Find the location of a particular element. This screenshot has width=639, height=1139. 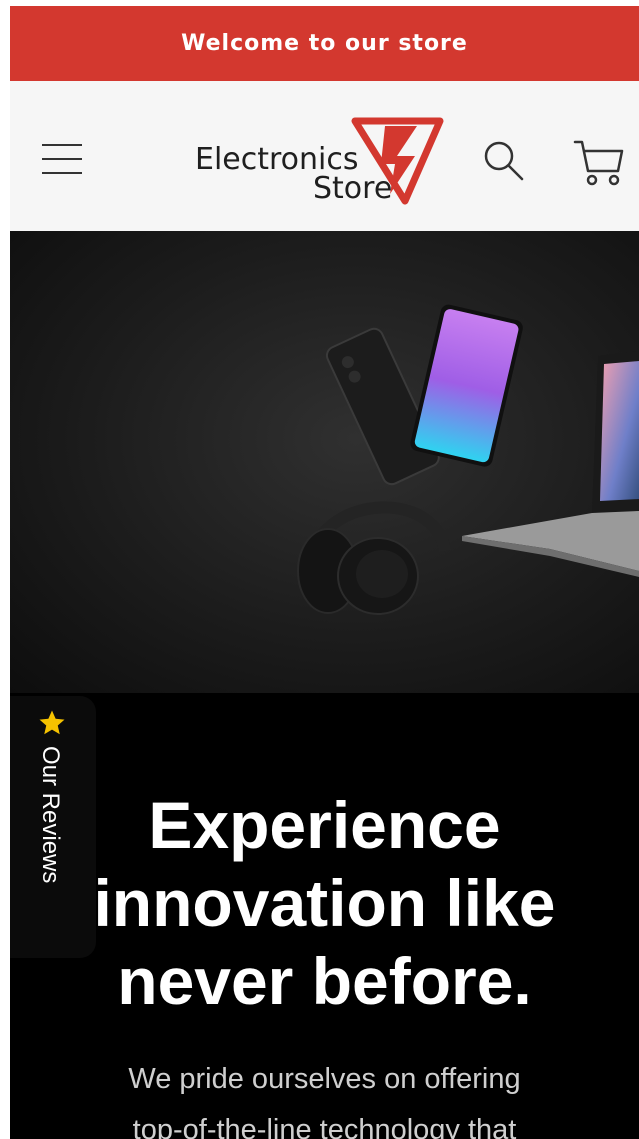

announcement-bar: Welcome to our store is located at coordinates (324, 43).